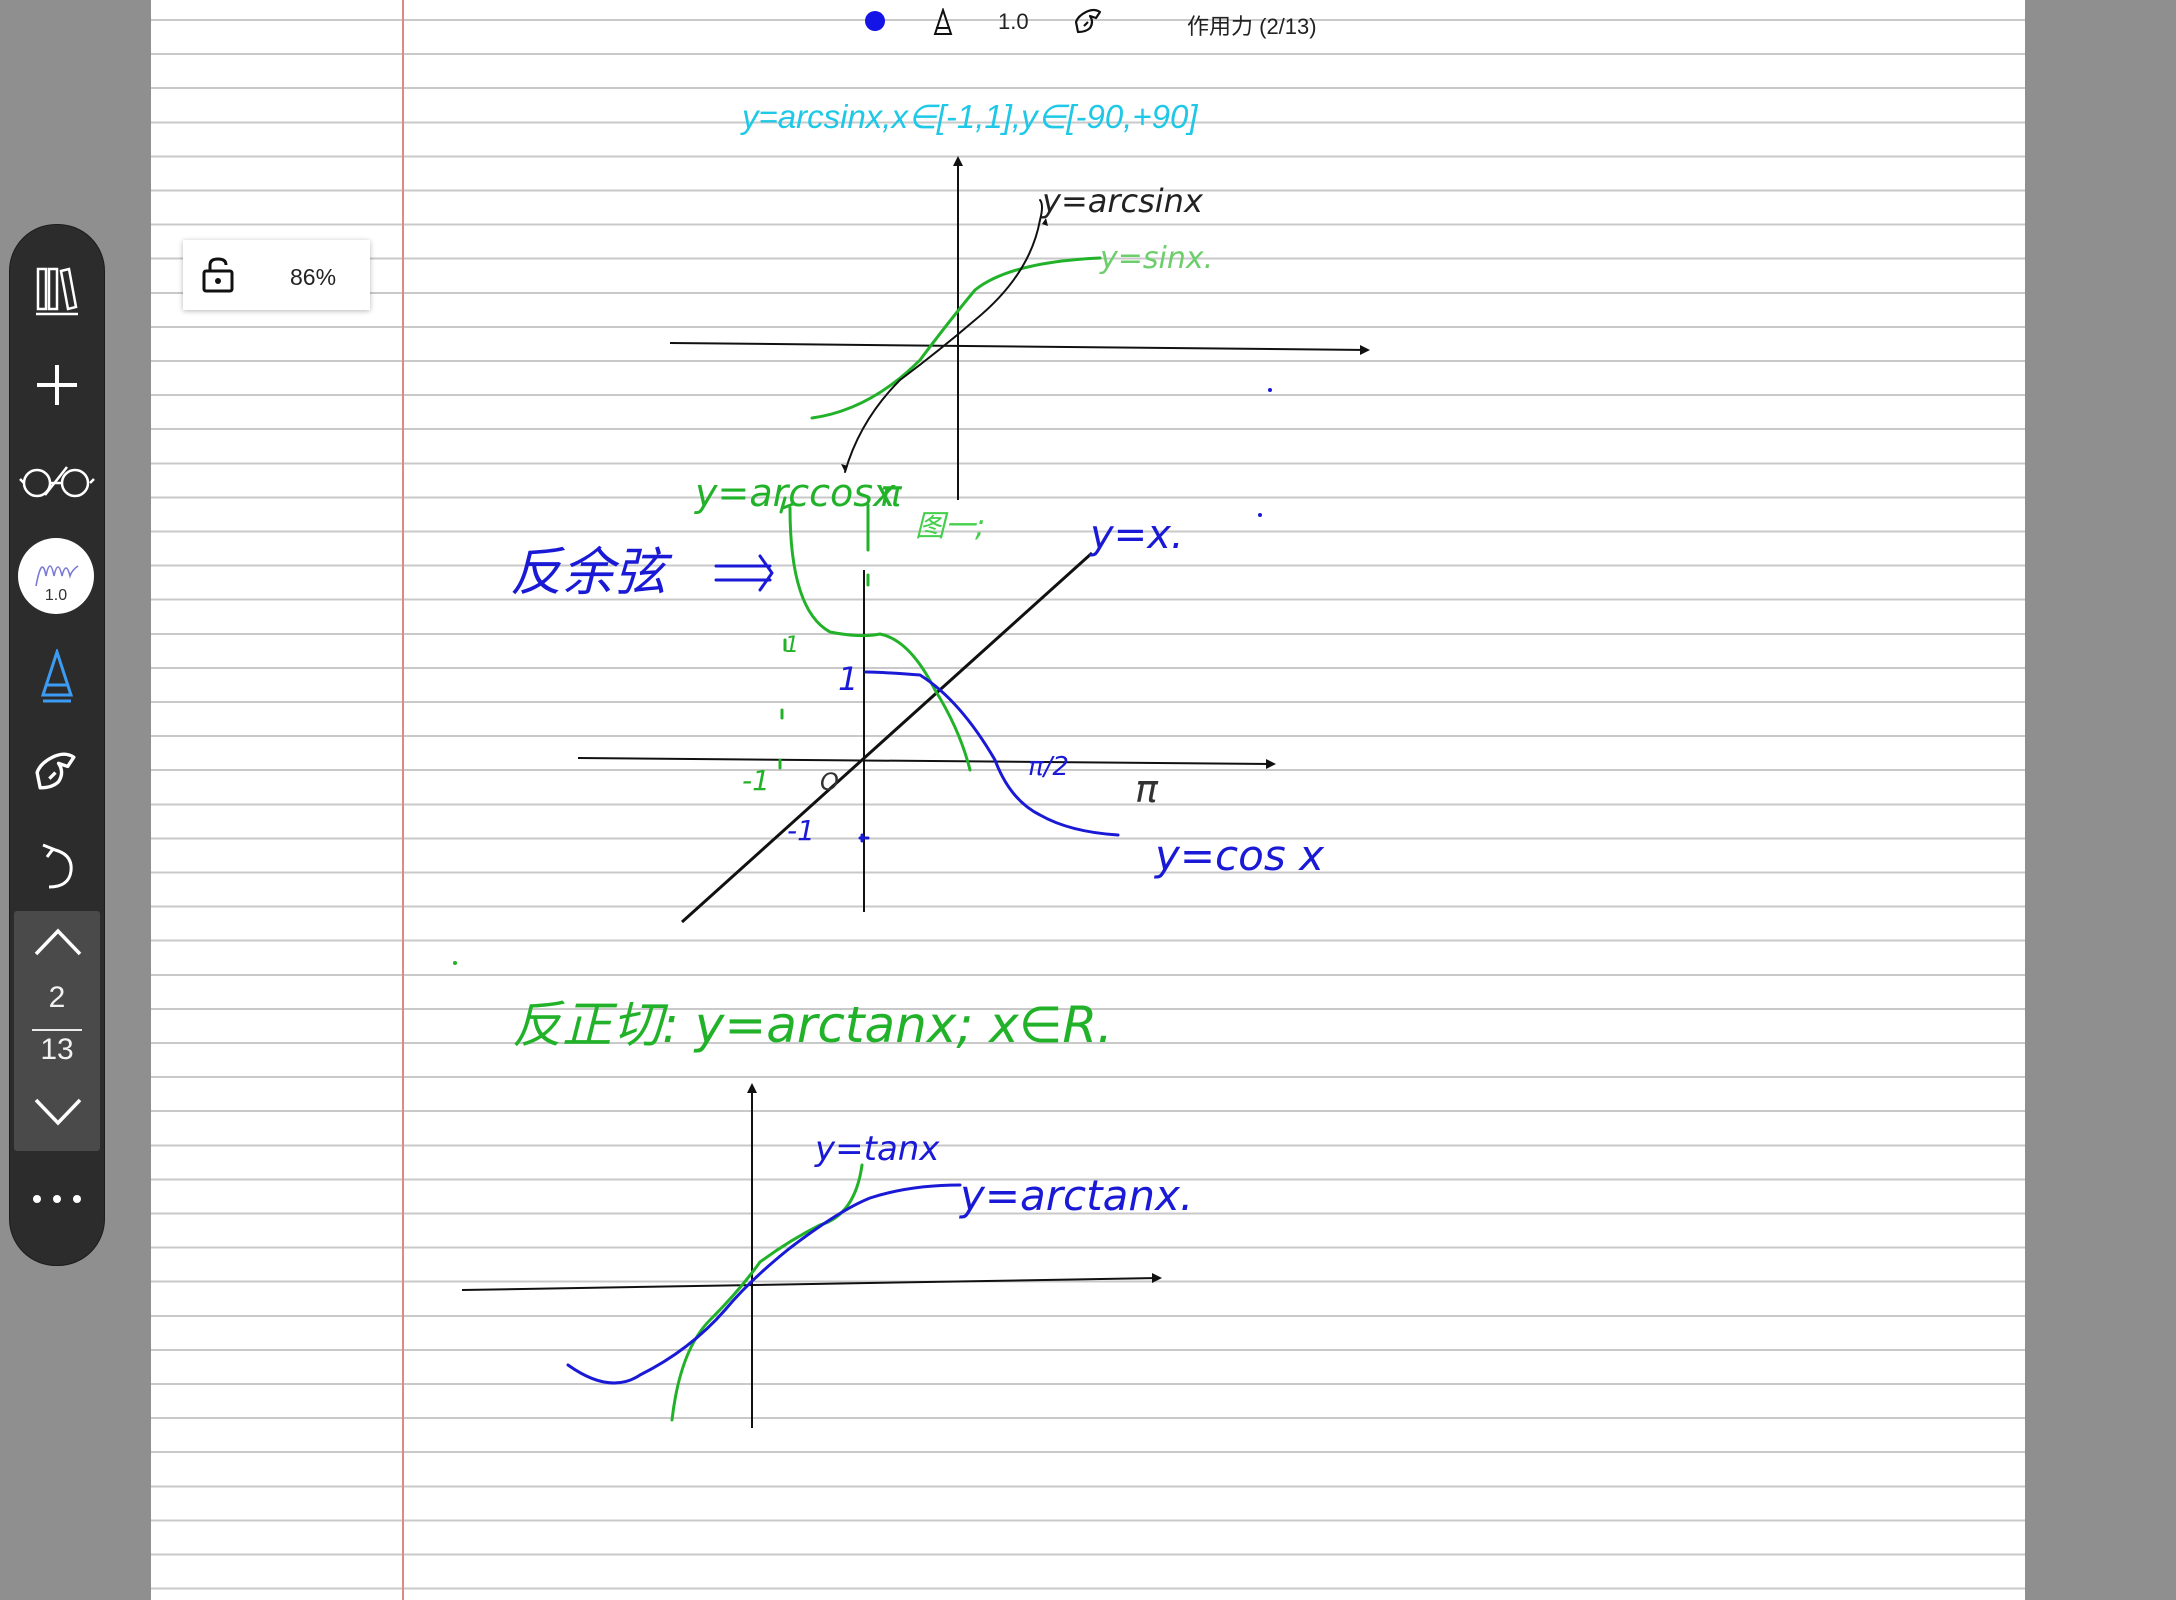 The height and width of the screenshot is (1600, 2176). What do you see at coordinates (848, 679) in the screenshot?
I see `label-one-a: 1` at bounding box center [848, 679].